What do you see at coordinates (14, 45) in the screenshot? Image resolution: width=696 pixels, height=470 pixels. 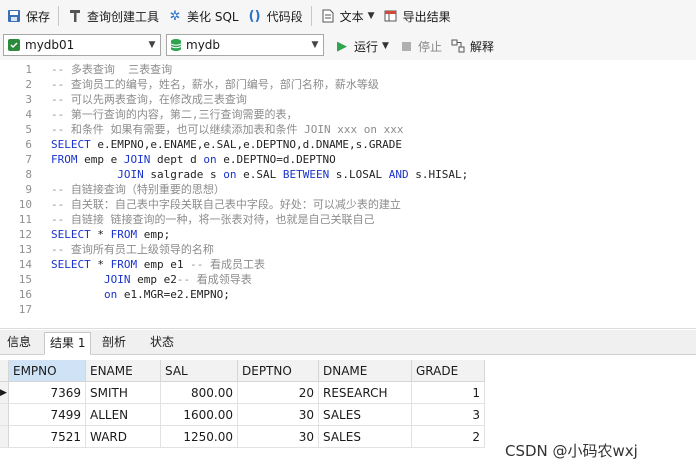 I see `connection-icon` at bounding box center [14, 45].